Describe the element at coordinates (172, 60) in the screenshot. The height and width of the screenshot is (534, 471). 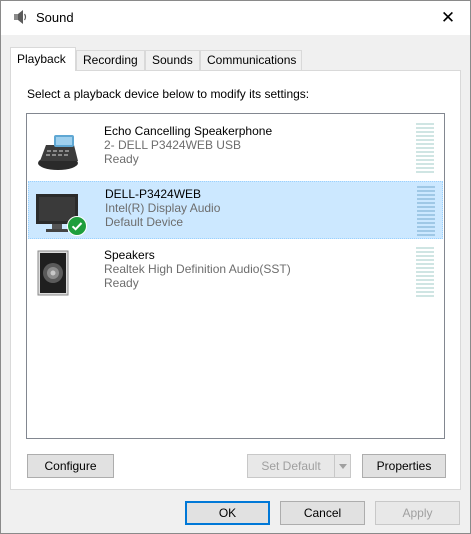
I see `tab-sounds: Sounds` at that location.